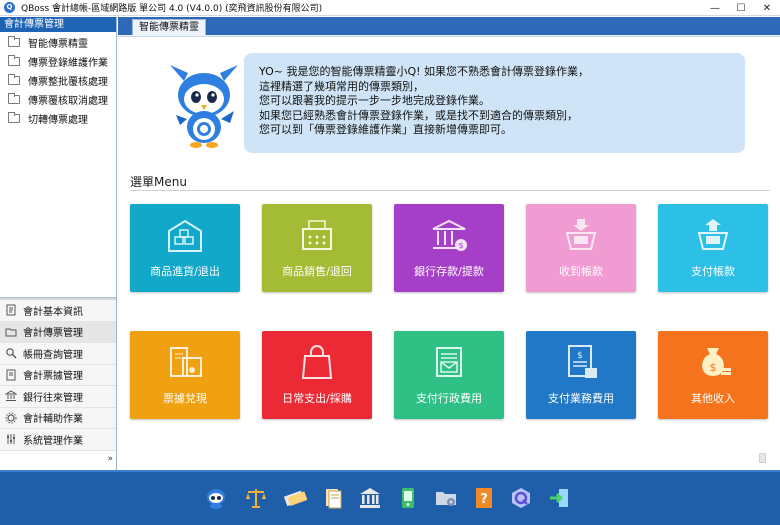 This screenshot has width=780, height=525. What do you see at coordinates (449, 271) in the screenshot?
I see `tile-label: 銀行存款/提款` at bounding box center [449, 271].